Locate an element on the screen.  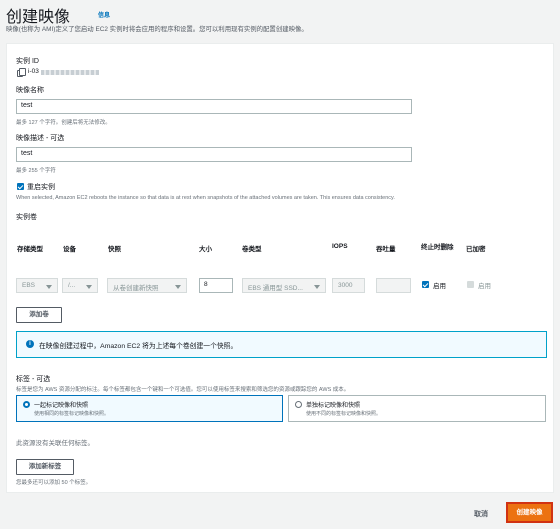
radio-unselected is located at coordinates (298, 404).